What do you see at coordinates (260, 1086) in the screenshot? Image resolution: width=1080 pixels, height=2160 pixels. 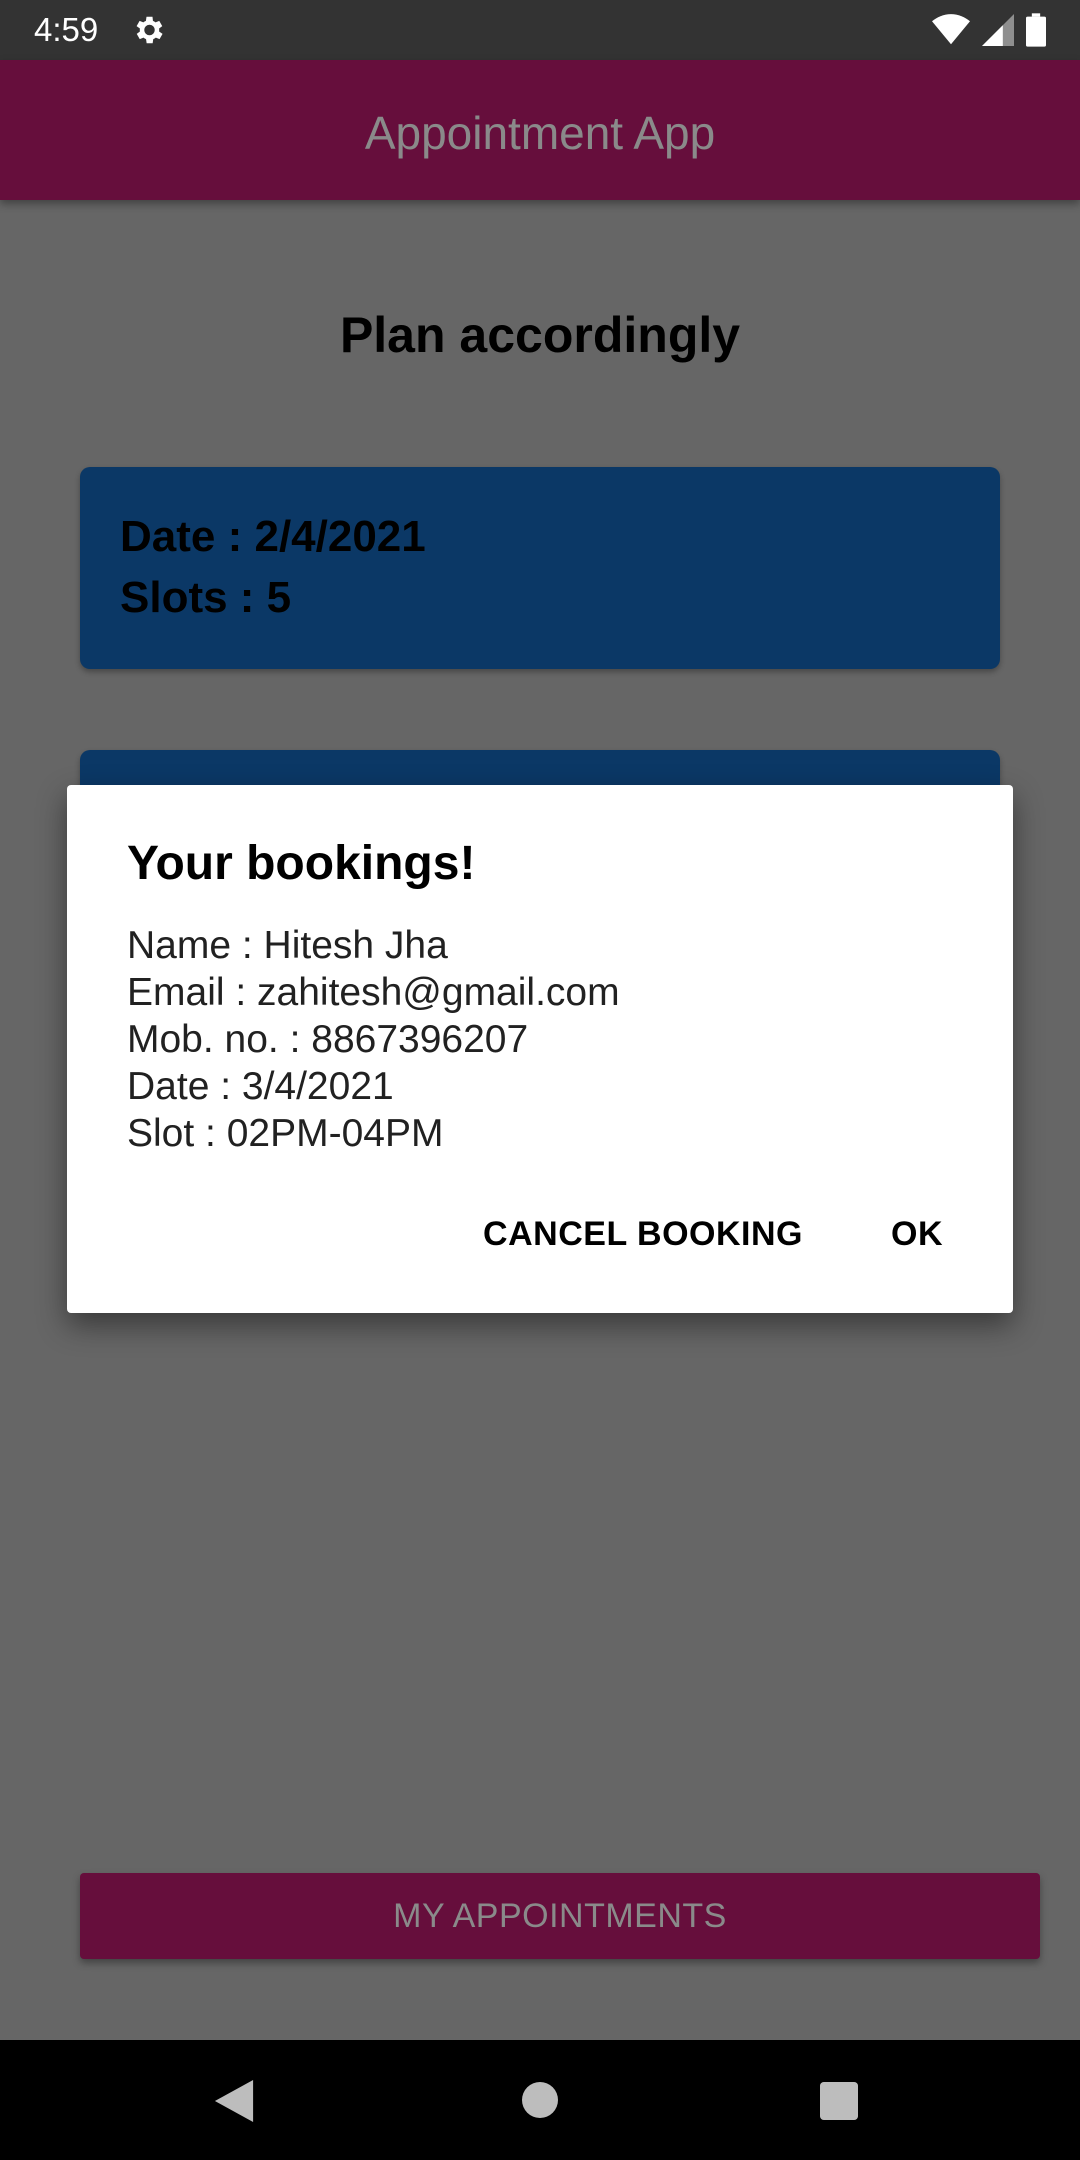 I see `booking-date: Date : 3/4/2021` at bounding box center [260, 1086].